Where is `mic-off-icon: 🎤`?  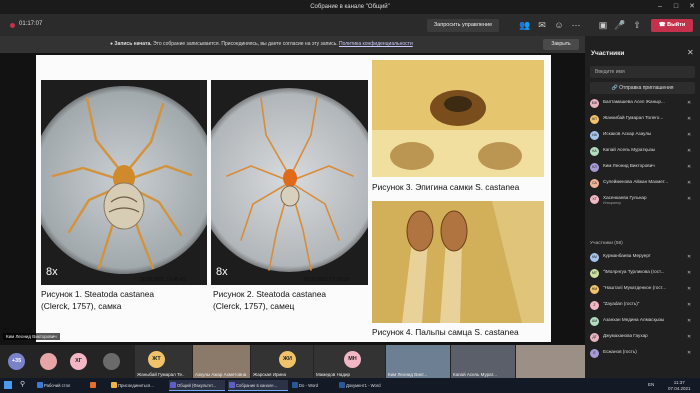 mic-off-icon: 🎤 is located at coordinates (620, 25).